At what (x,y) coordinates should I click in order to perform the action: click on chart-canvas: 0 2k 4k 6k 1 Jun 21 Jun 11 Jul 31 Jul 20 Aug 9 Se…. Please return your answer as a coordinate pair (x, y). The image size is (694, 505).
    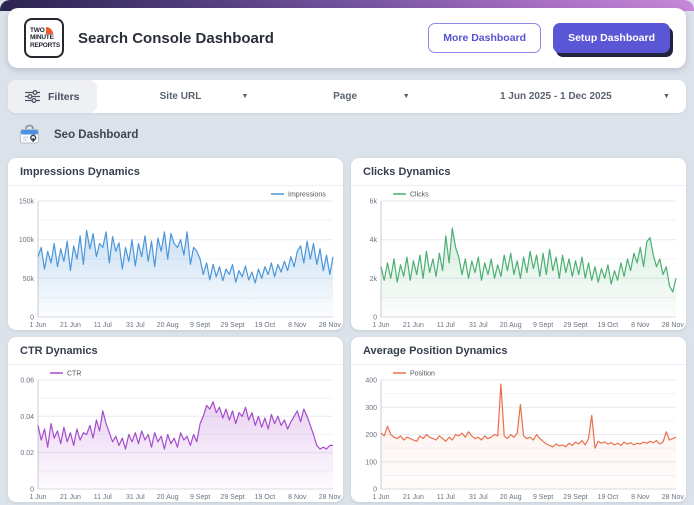
    Looking at the image, I should click on (527, 261).